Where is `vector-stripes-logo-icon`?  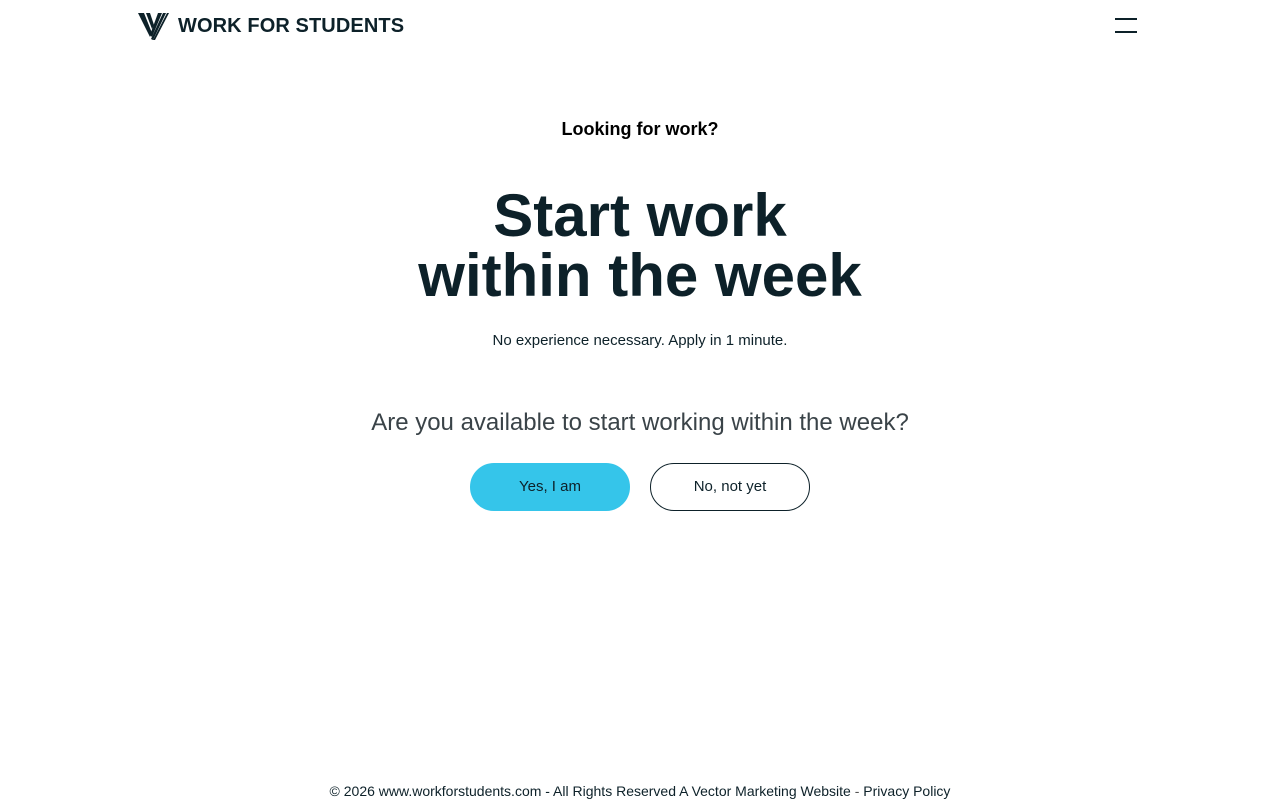 vector-stripes-logo-icon is located at coordinates (153, 26).